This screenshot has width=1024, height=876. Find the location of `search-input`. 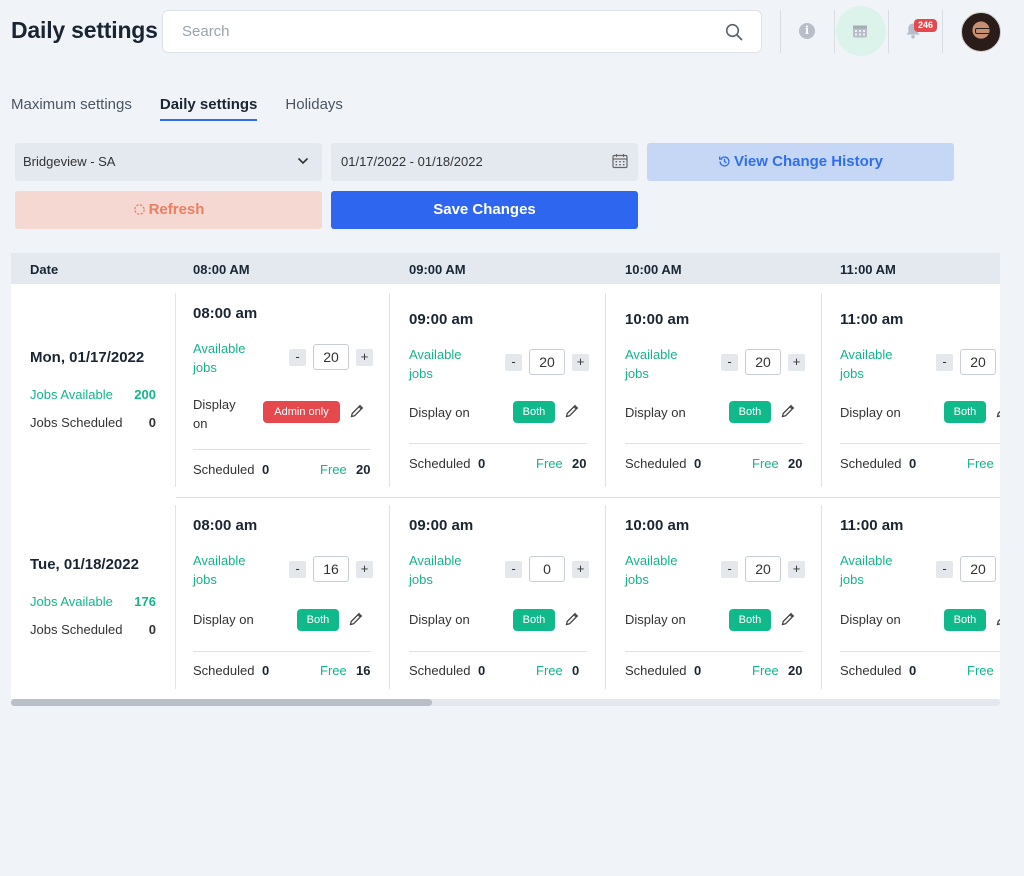

search-input is located at coordinates (442, 31).